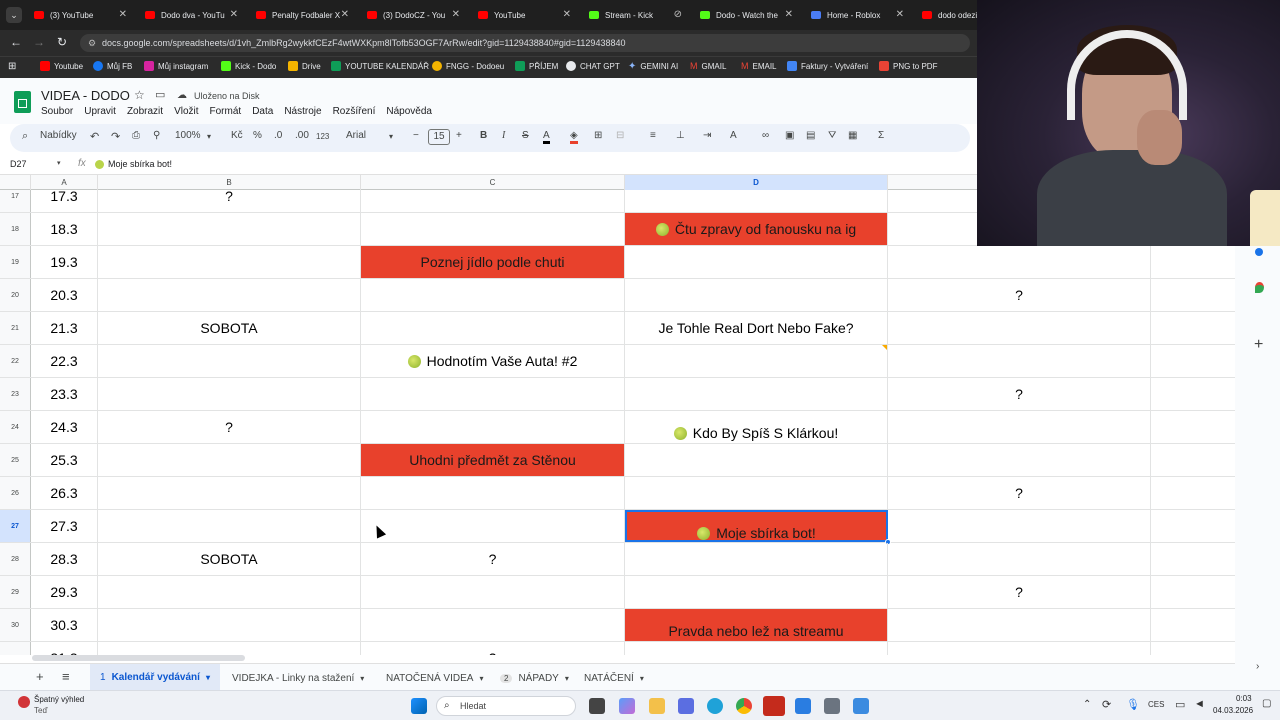 This screenshot has height=720, width=1280. What do you see at coordinates (593, 66) in the screenshot?
I see `bookmark: CHAT GPT` at bounding box center [593, 66].